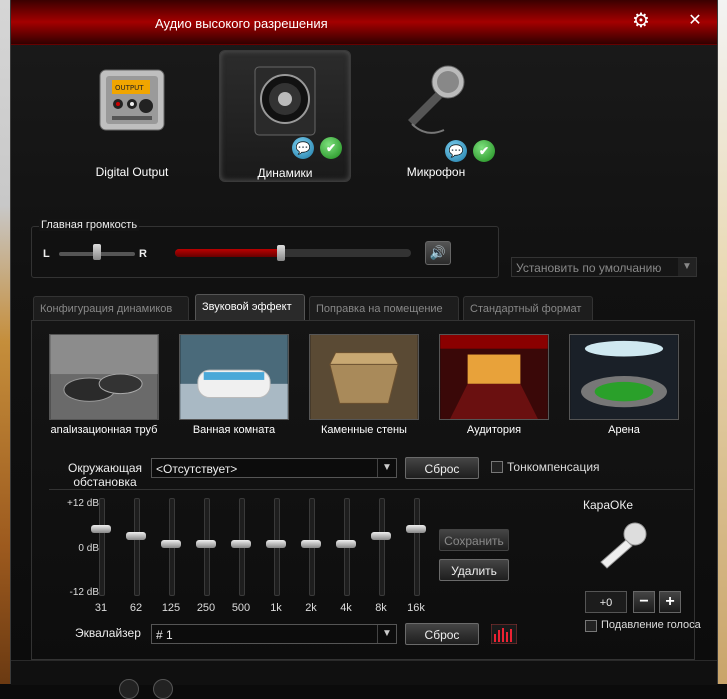 Image resolution: width=727 pixels, height=699 pixels. What do you see at coordinates (206, 608) in the screenshot?
I see `eq-band-frequency-label: 250` at bounding box center [206, 608].